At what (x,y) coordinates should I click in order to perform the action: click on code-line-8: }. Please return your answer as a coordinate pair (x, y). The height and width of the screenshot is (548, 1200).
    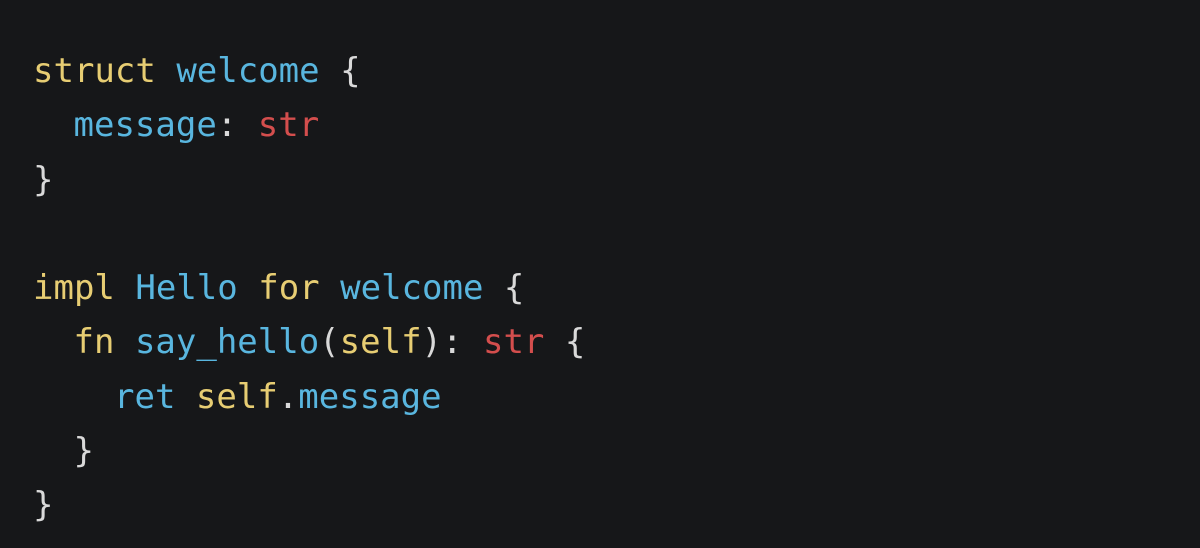
    Looking at the image, I should click on (309, 451).